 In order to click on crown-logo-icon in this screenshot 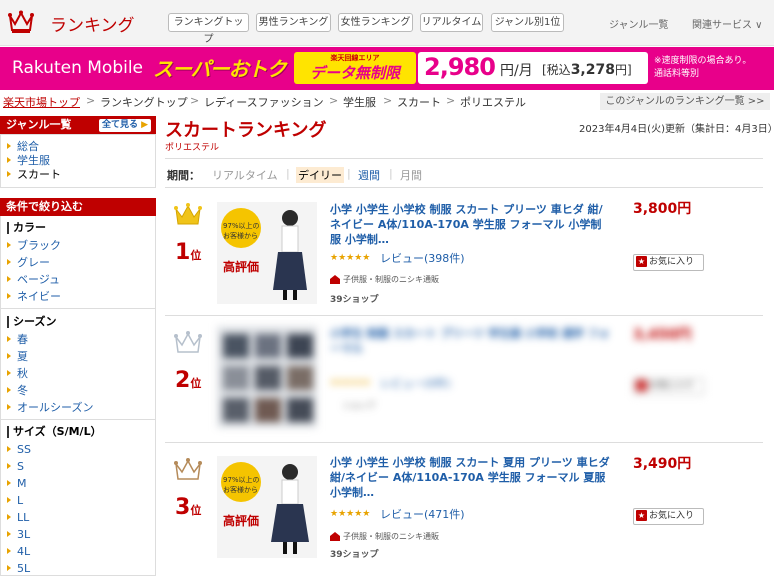, I will do `click(21, 22)`.